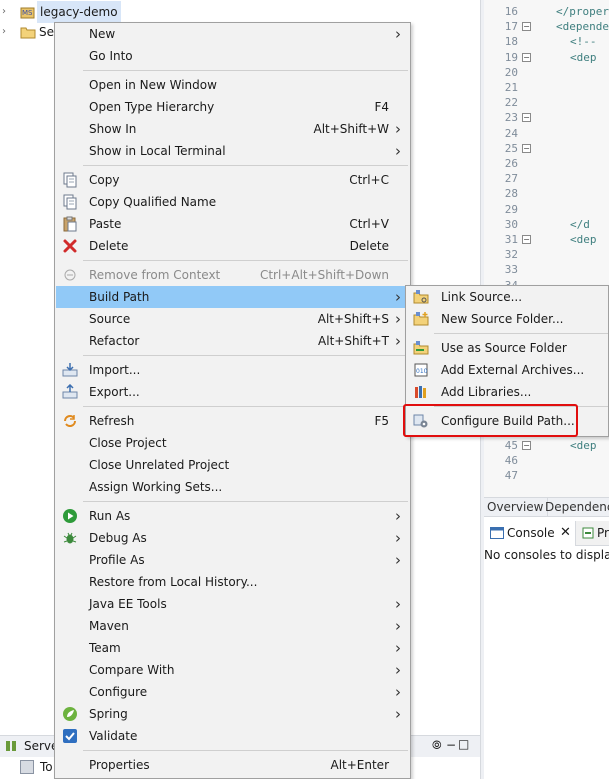 This screenshot has height=779, width=609. Describe the element at coordinates (232, 129) in the screenshot. I see `menu-item-show-in: Show In Alt+Shift+W ›` at that location.